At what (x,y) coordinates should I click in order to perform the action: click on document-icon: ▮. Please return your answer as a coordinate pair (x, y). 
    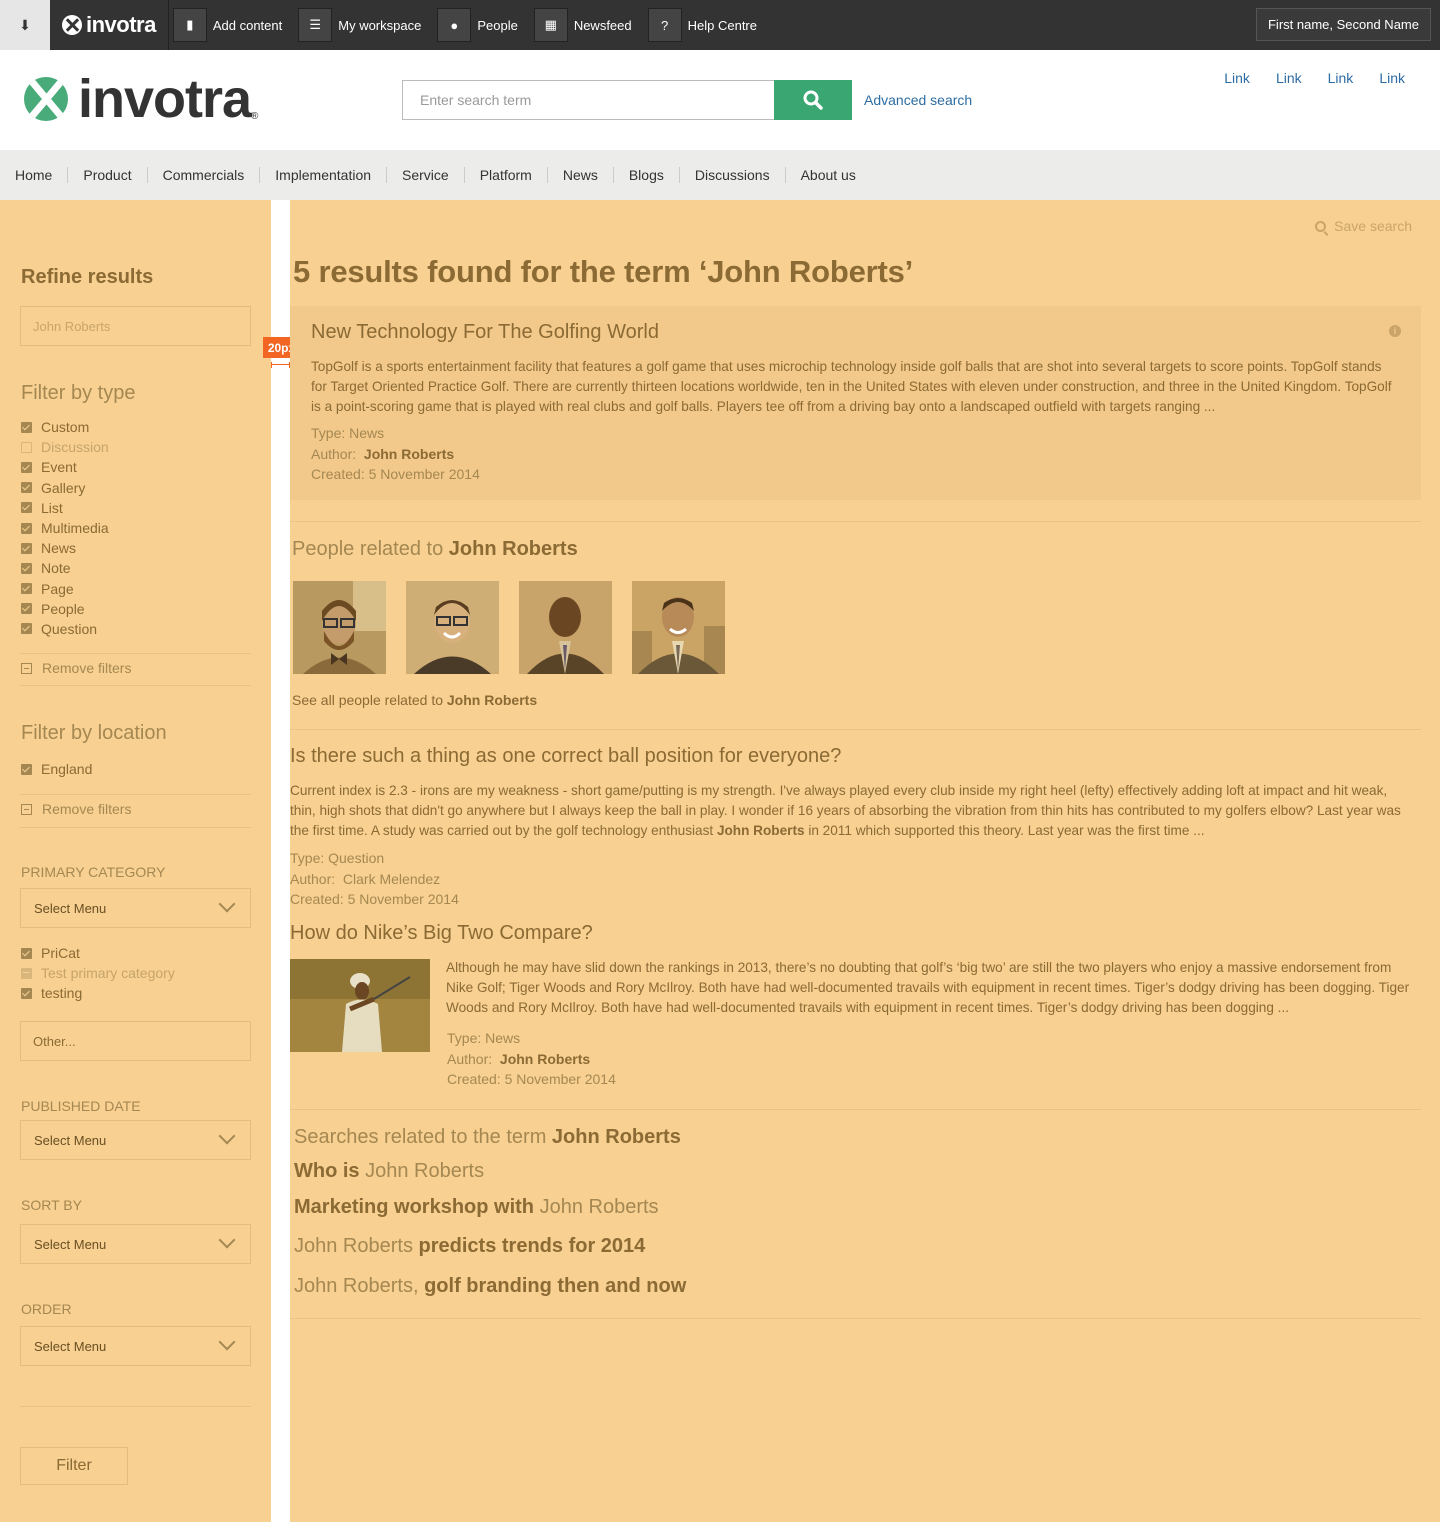
    Looking at the image, I should click on (189, 25).